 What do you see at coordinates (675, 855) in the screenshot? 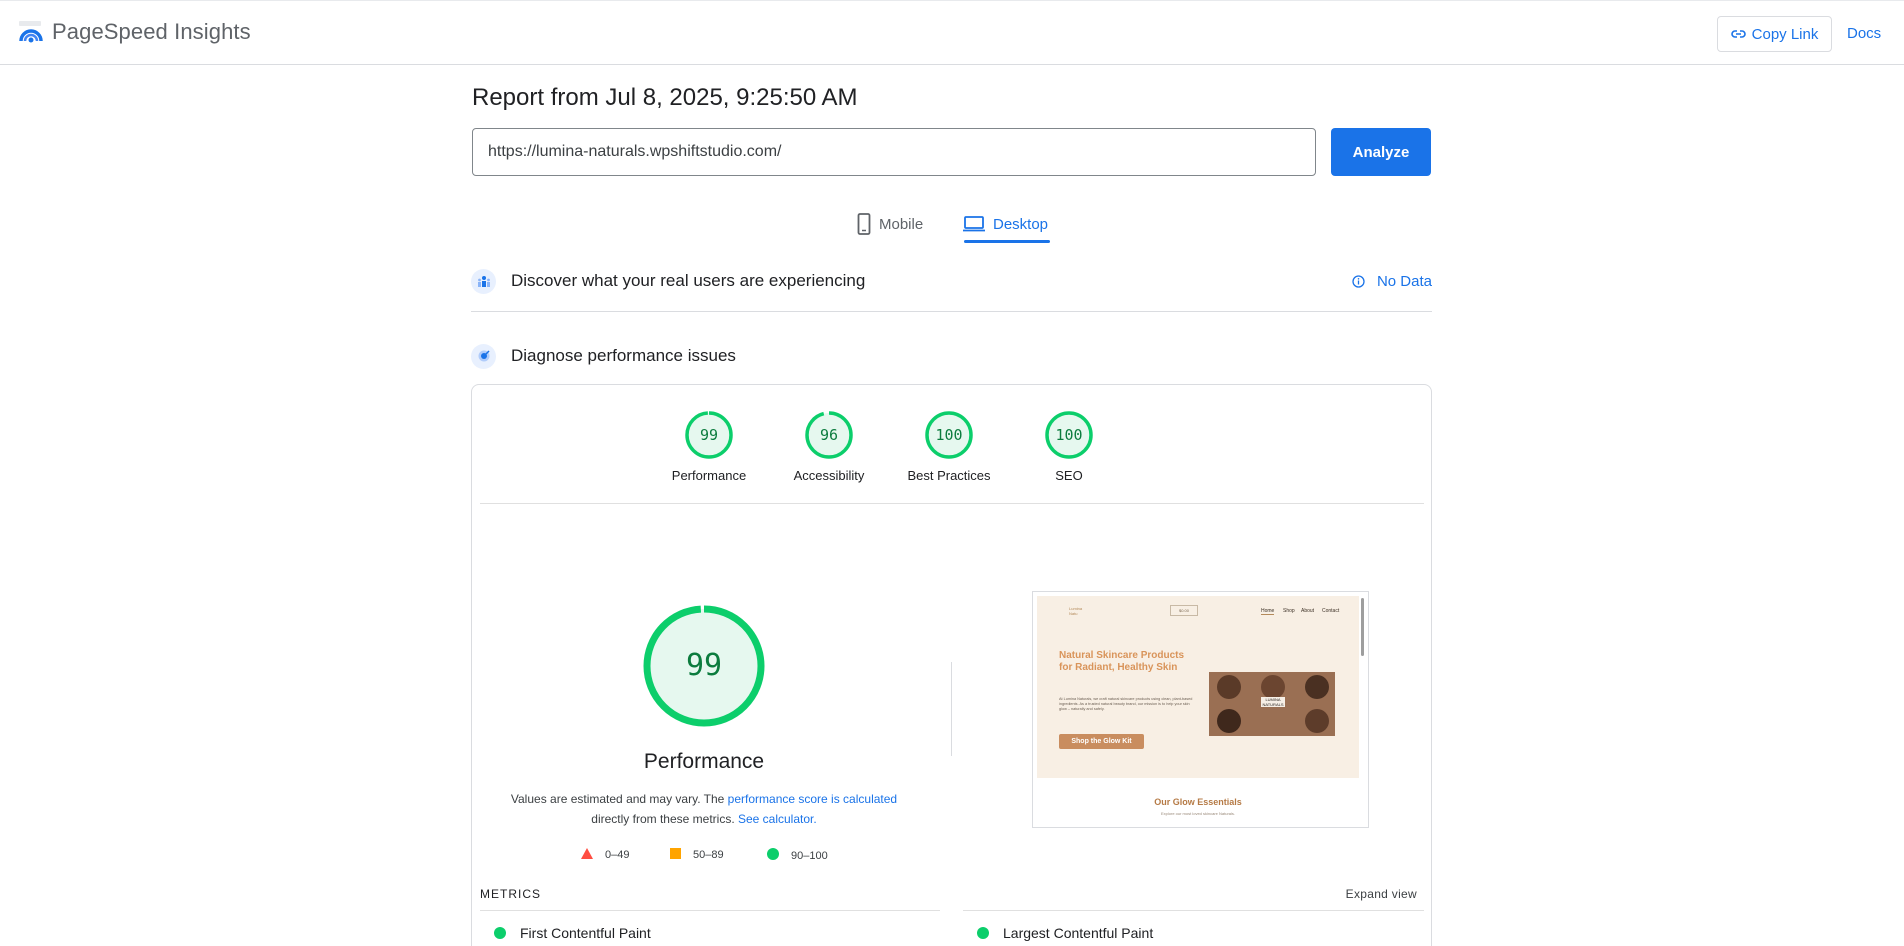
I see `square-icon` at bounding box center [675, 855].